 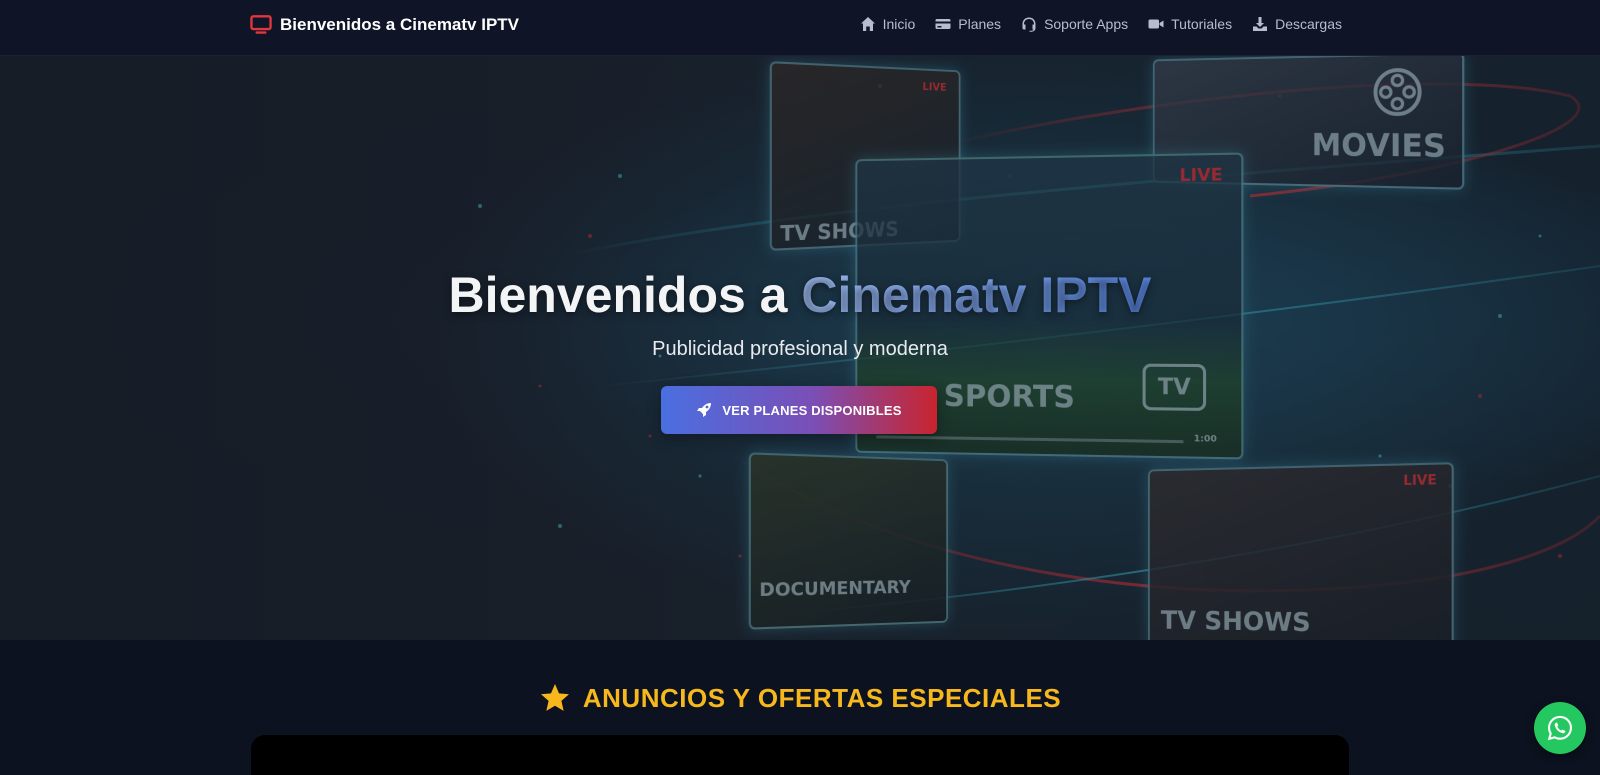 What do you see at coordinates (1308, 24) in the screenshot?
I see `nav-label: Descargas` at bounding box center [1308, 24].